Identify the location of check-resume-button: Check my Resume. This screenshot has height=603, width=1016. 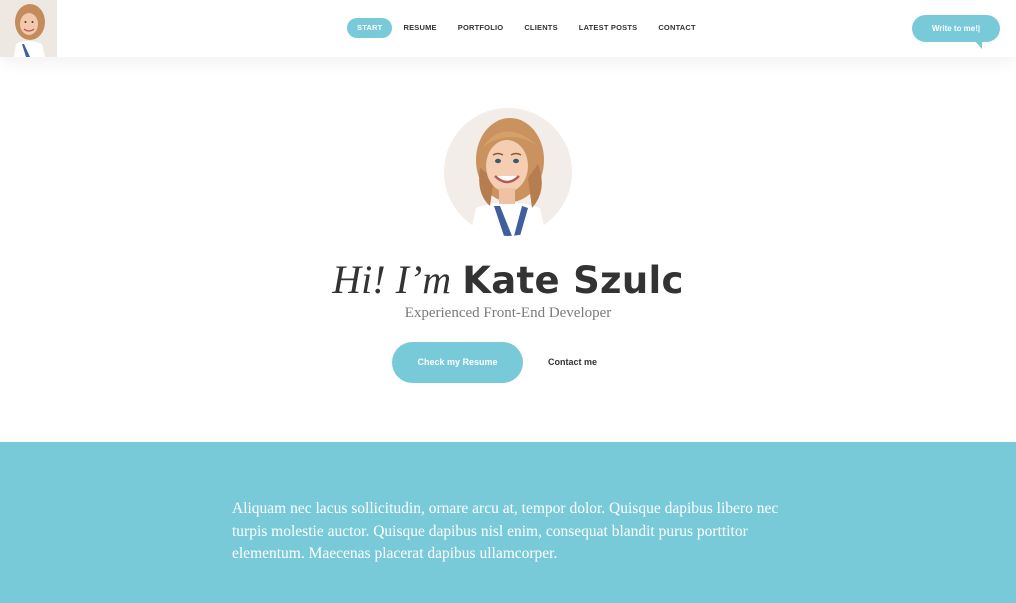
(457, 362).